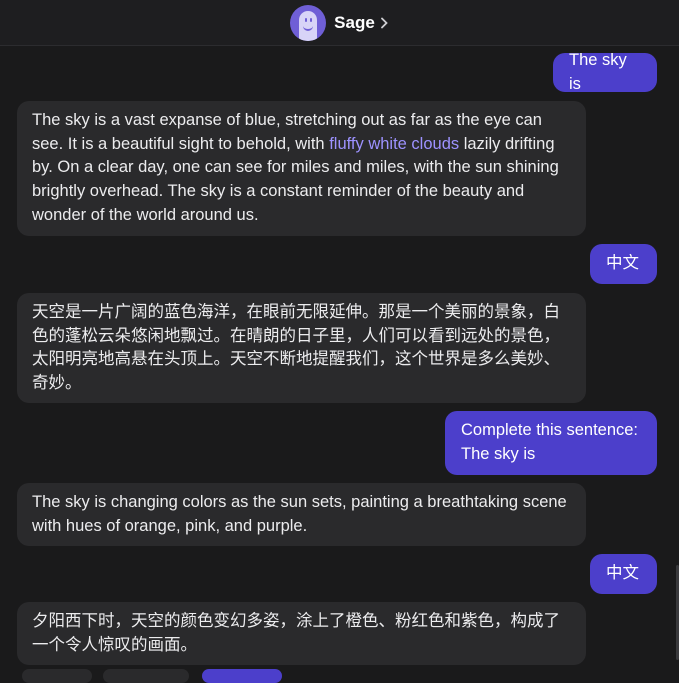 The height and width of the screenshot is (683, 679). I want to click on avatar-eye-right, so click(311, 19).